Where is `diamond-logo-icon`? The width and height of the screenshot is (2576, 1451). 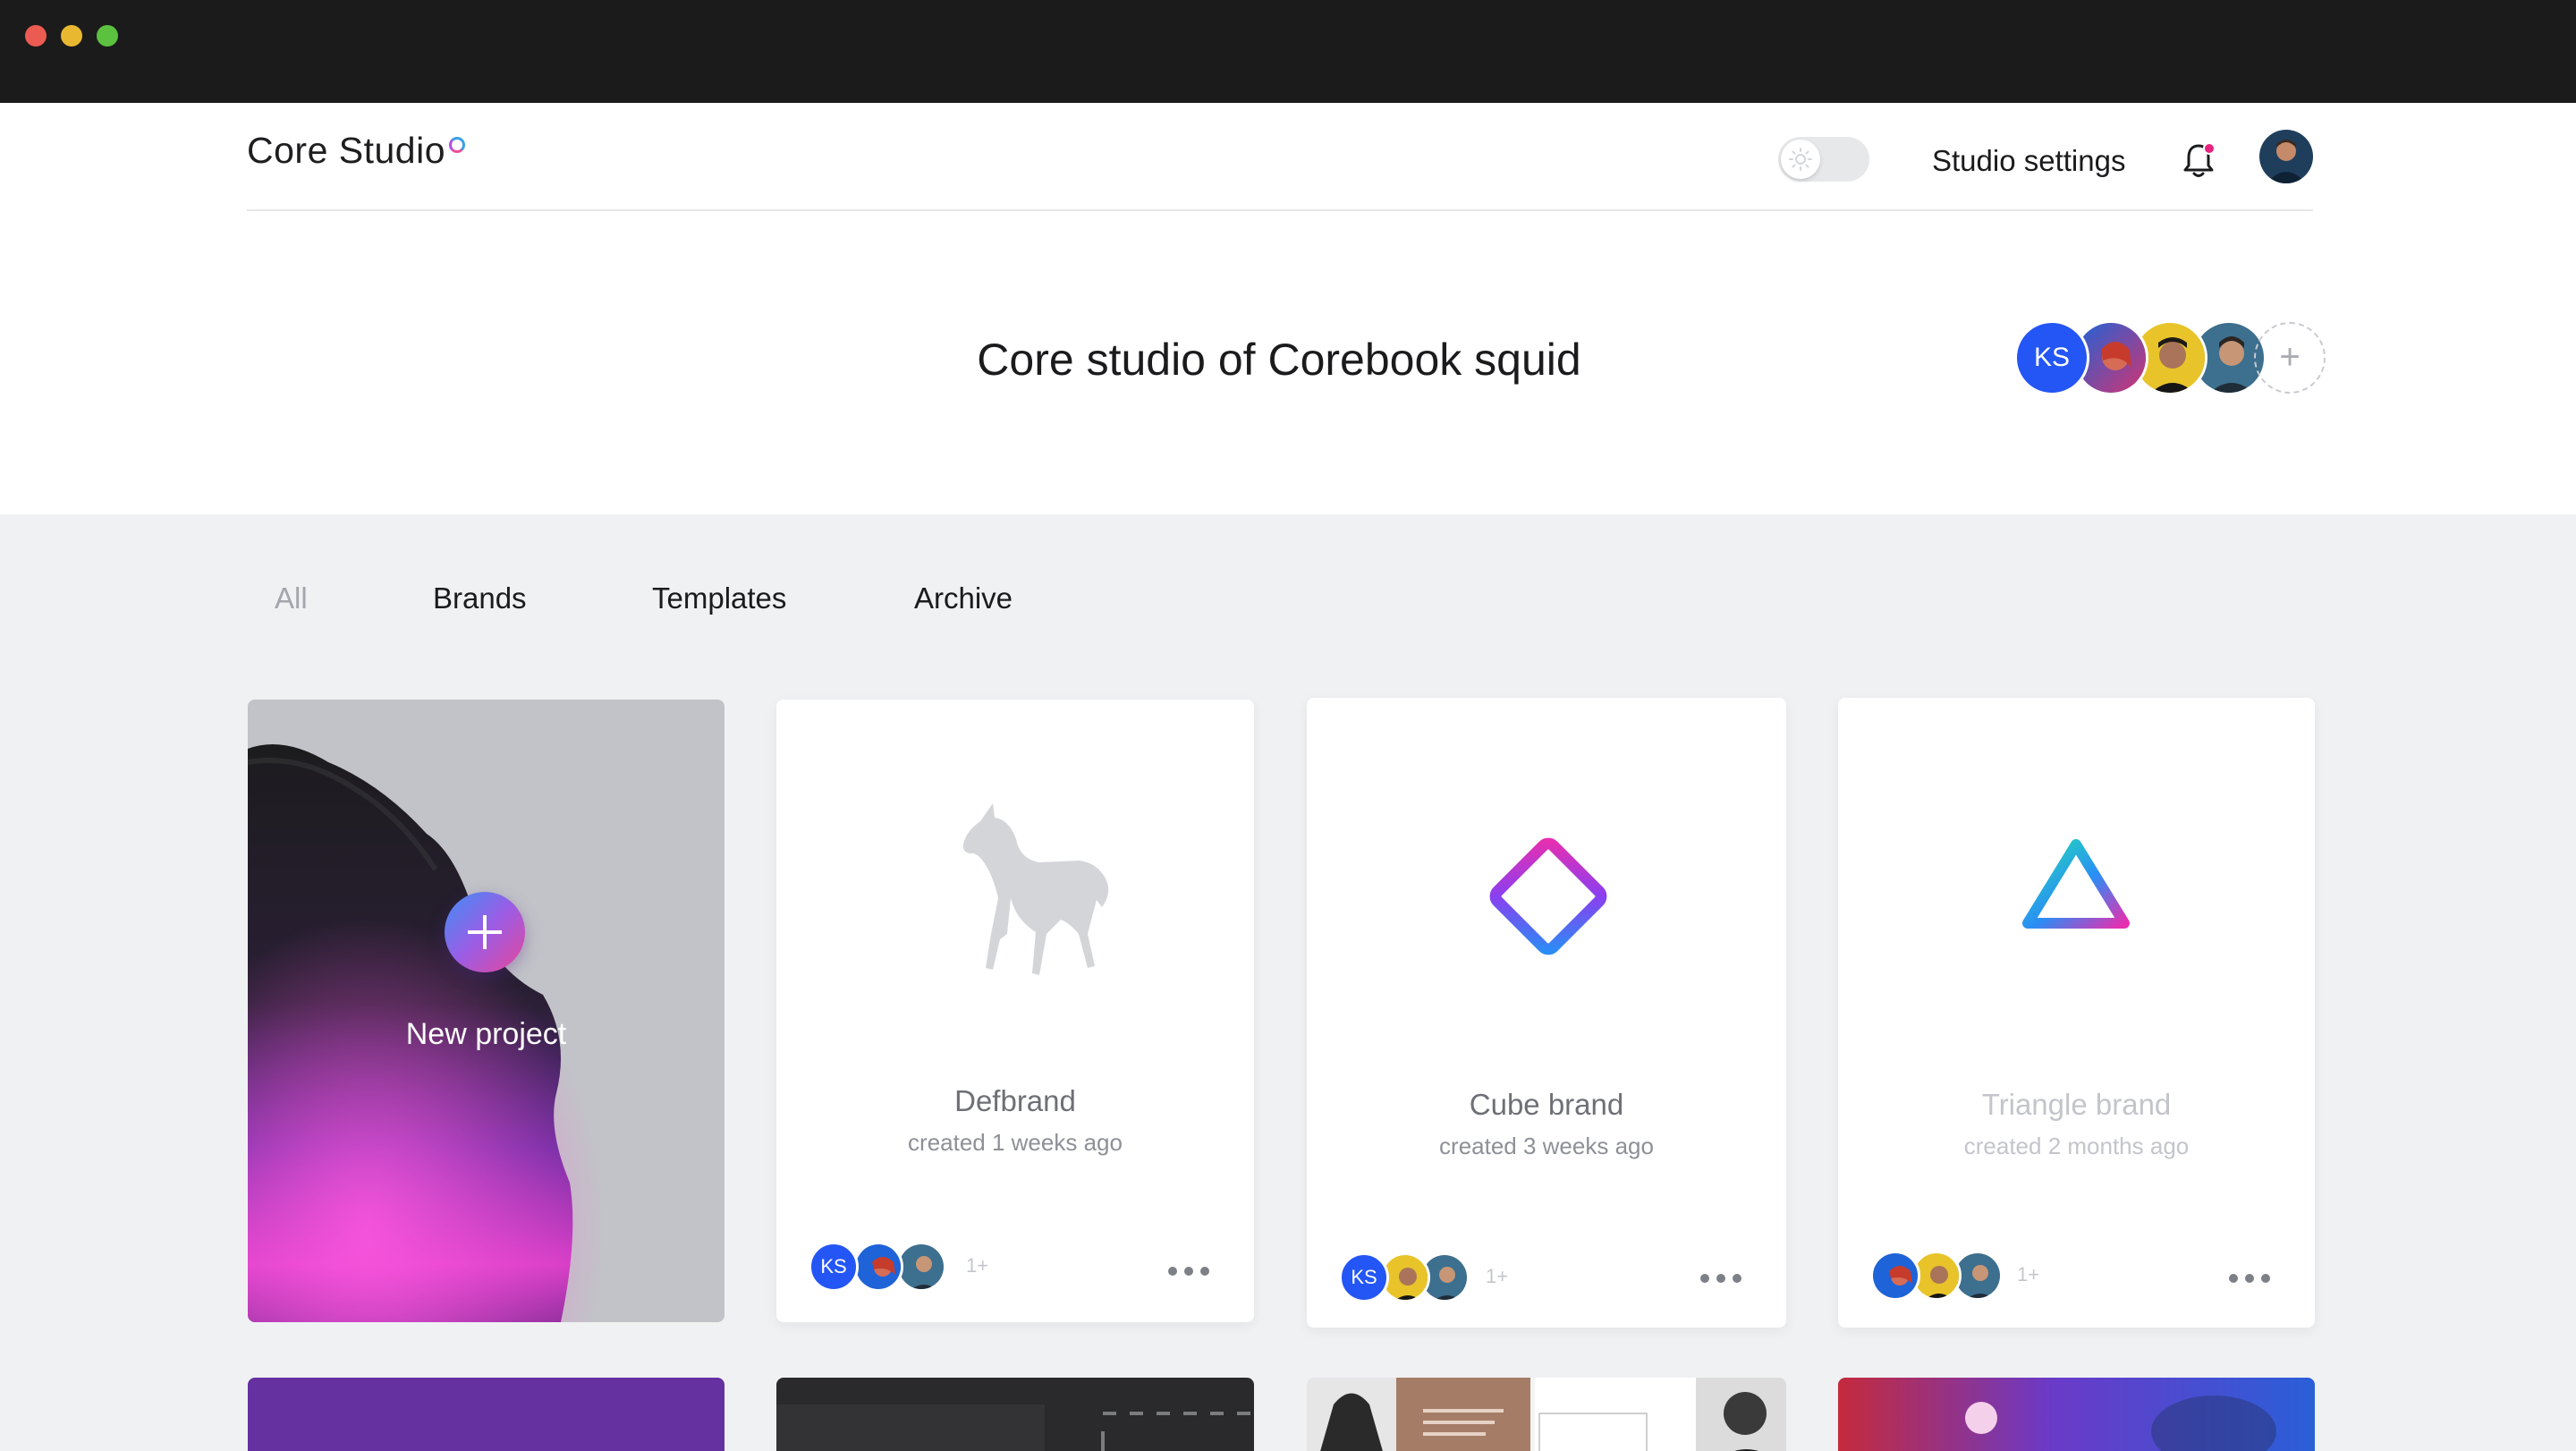 diamond-logo-icon is located at coordinates (1548, 896).